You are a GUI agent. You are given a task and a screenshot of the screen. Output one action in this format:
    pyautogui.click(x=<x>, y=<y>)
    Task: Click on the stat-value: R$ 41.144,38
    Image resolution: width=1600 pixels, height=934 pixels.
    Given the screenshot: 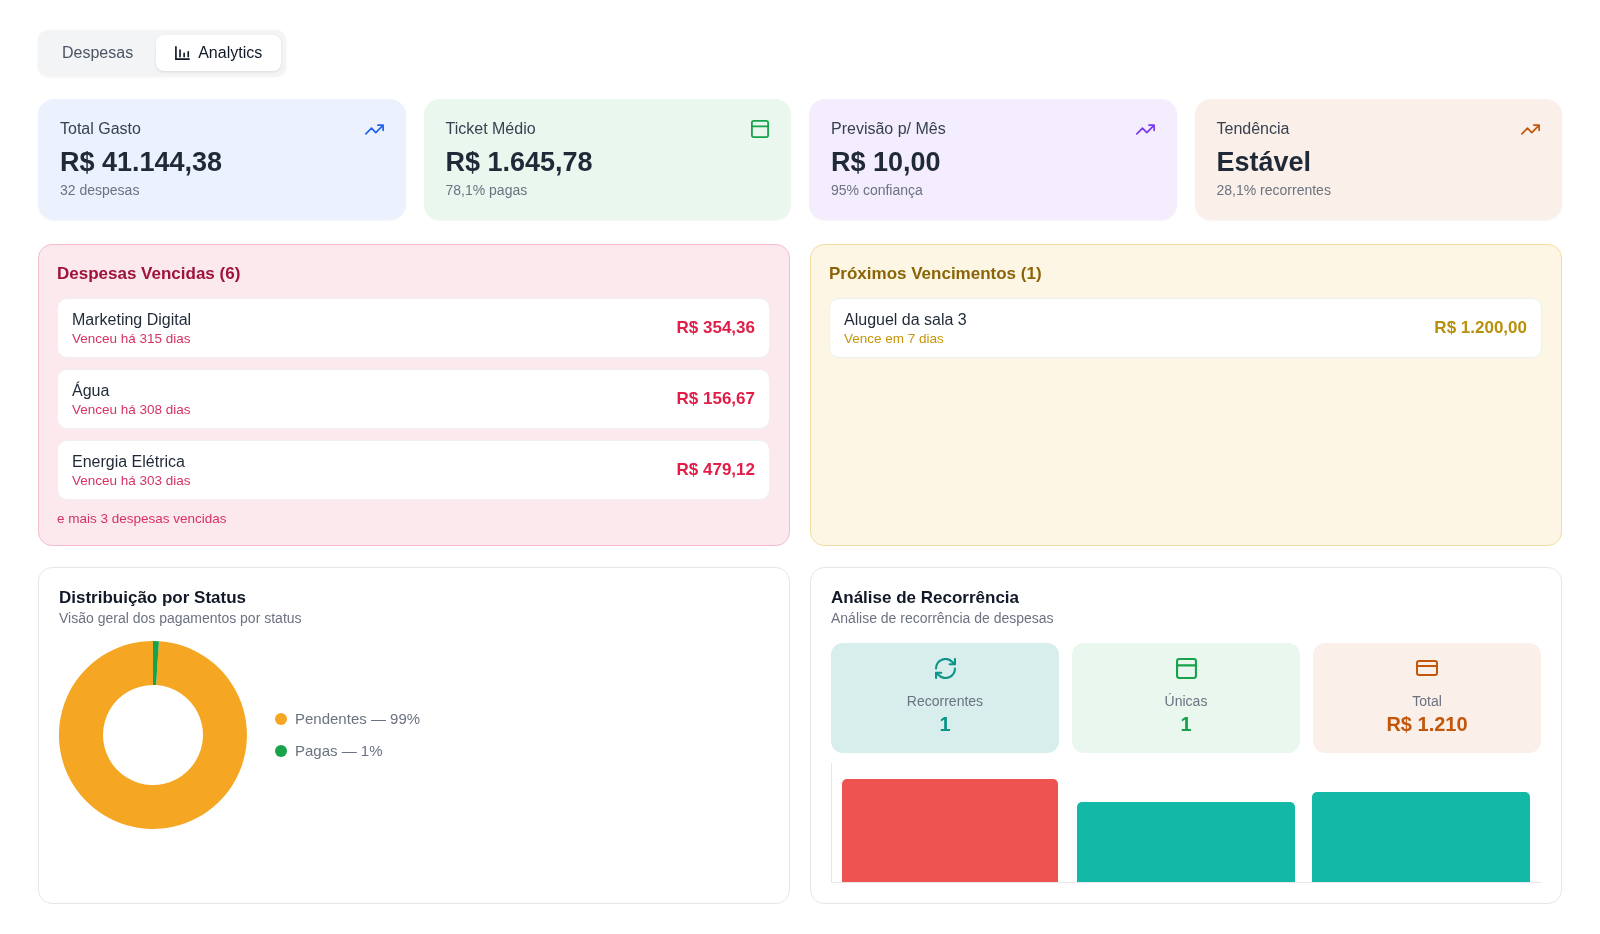 What is the action you would take?
    pyautogui.click(x=142, y=162)
    